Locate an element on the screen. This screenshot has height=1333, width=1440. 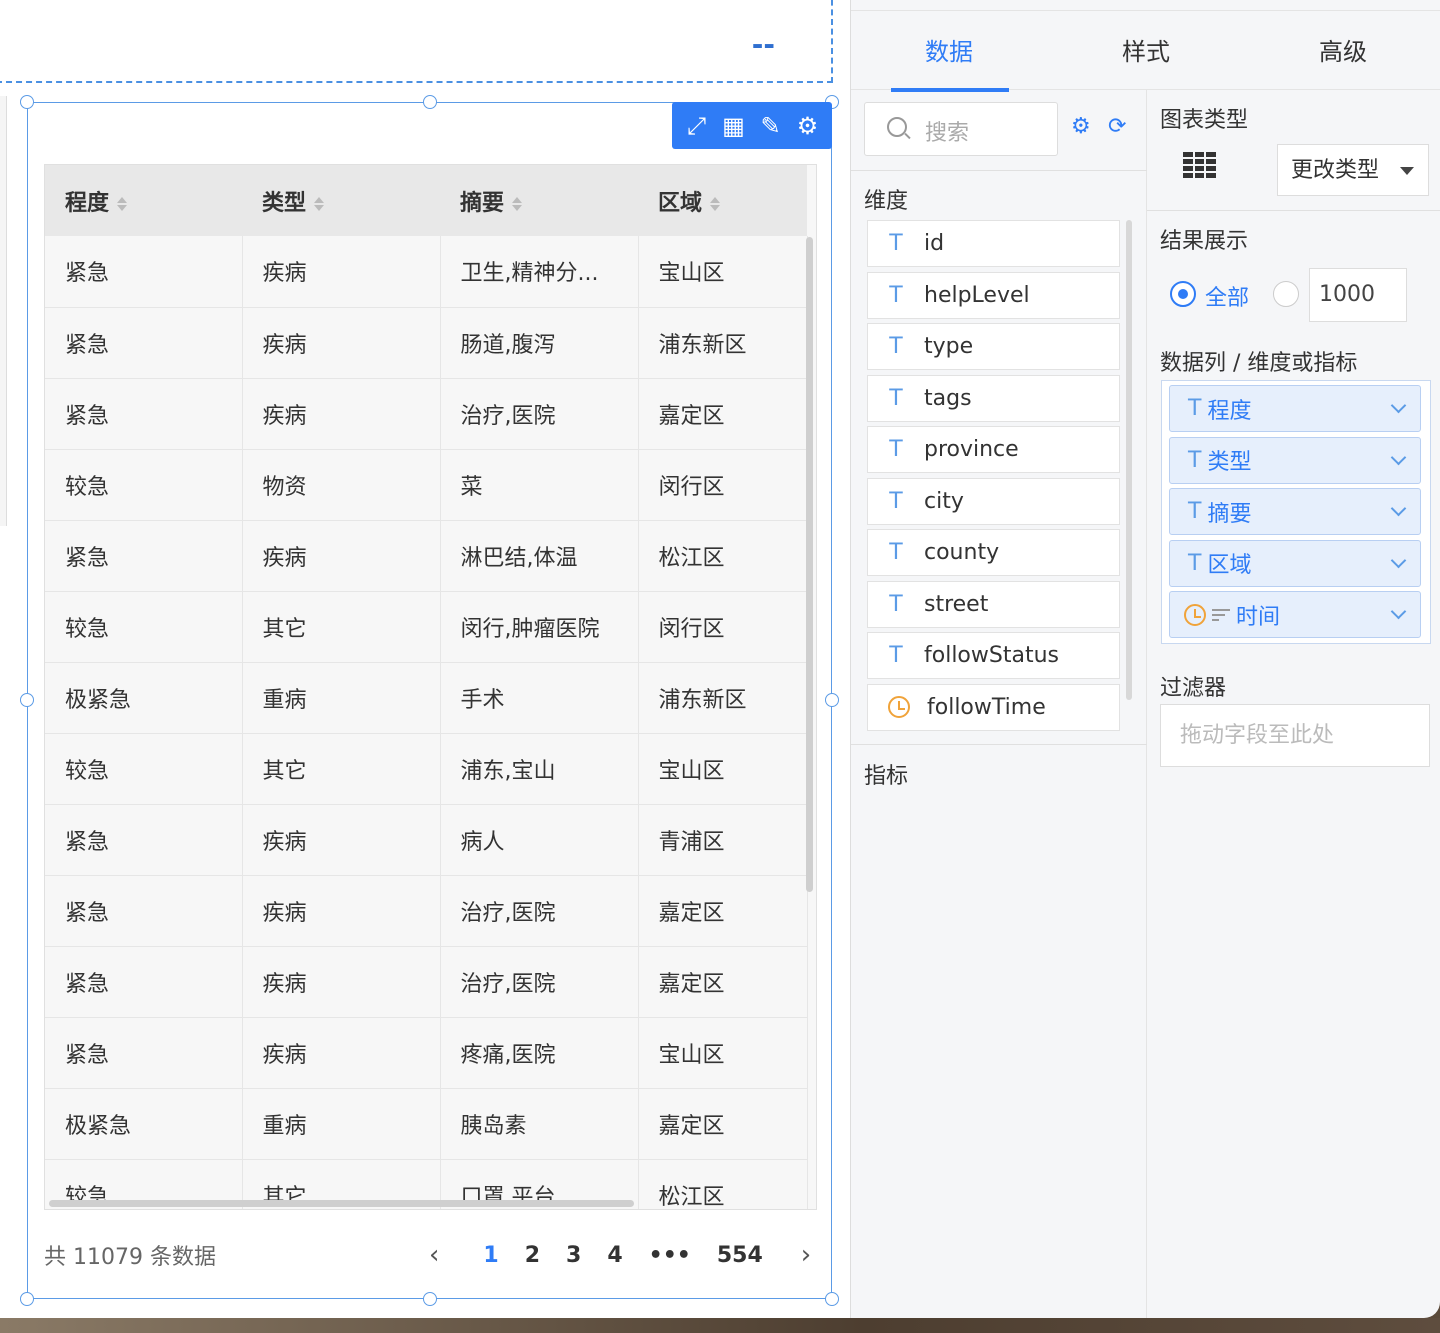
horizontal-scrollbar is located at coordinates (341, 1203).